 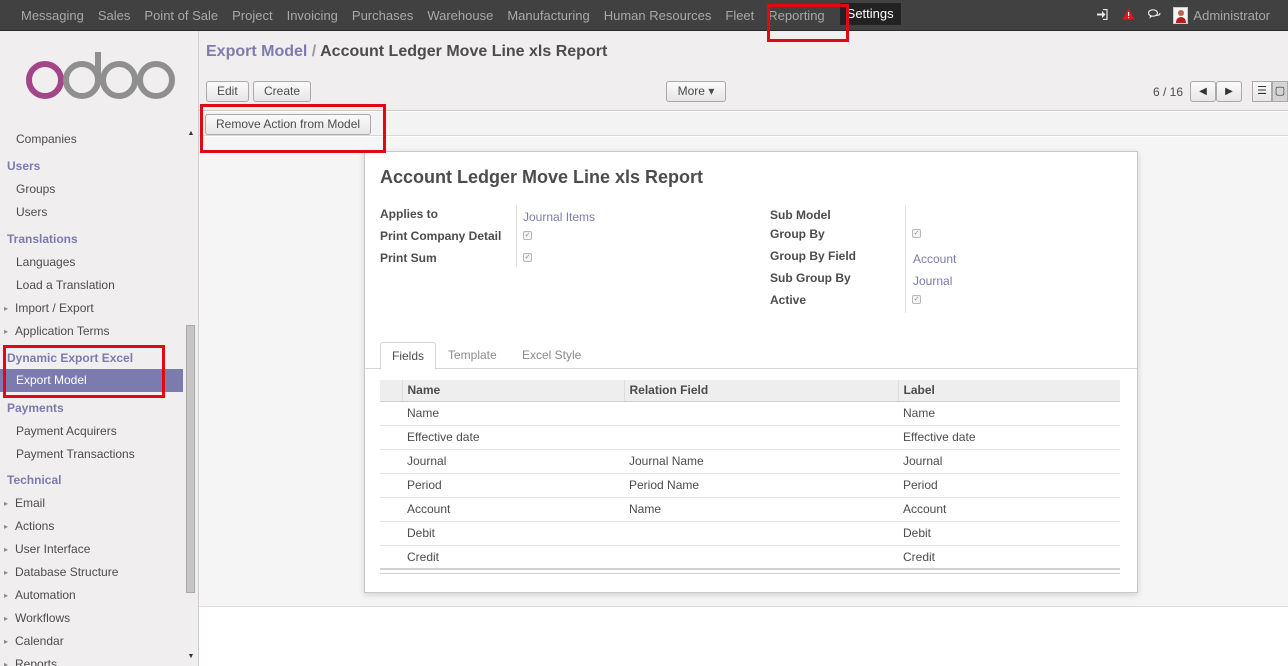 What do you see at coordinates (761, 461) in the screenshot?
I see `cell-relation-field: Journal Name` at bounding box center [761, 461].